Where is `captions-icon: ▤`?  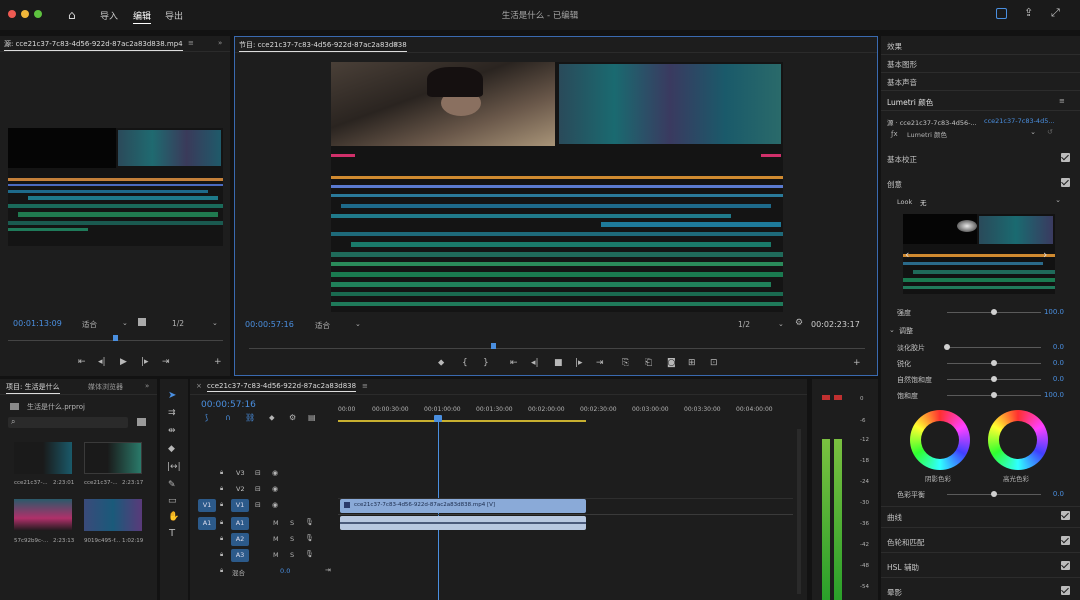
captions-icon: ▤ is located at coordinates (312, 417).